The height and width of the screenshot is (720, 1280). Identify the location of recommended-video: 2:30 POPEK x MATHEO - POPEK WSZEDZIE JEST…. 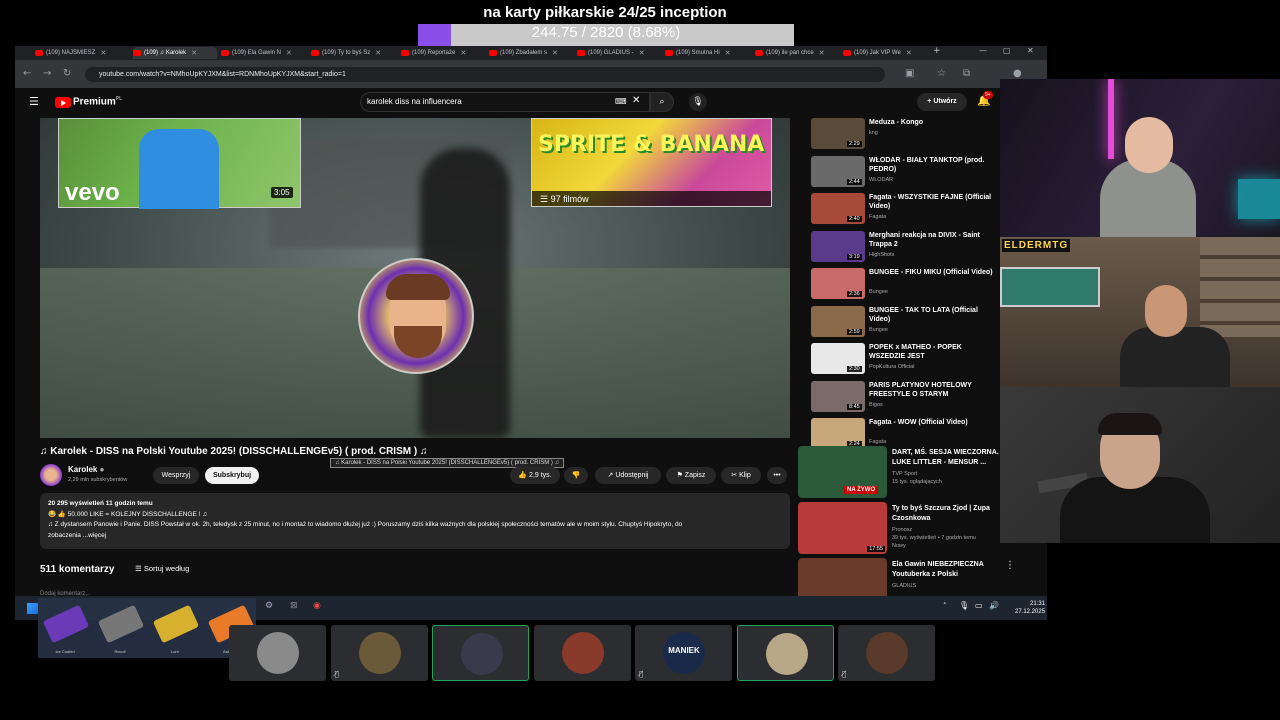
(907, 361).